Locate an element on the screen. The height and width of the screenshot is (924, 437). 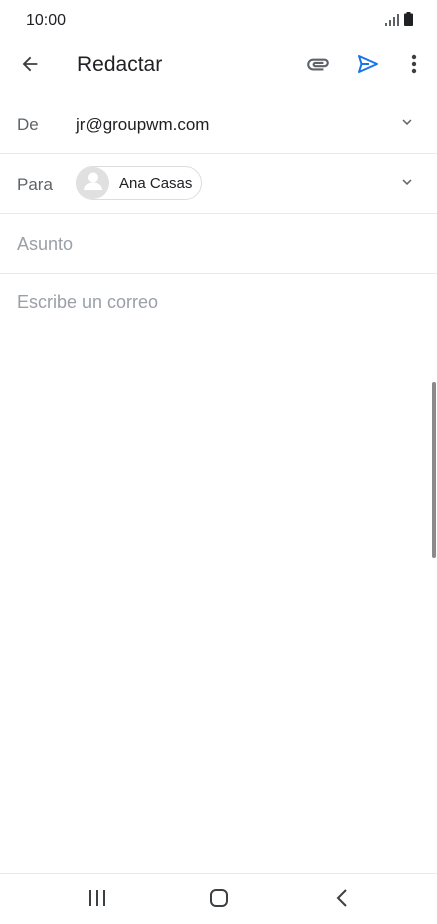
home-button is located at coordinates (219, 900).